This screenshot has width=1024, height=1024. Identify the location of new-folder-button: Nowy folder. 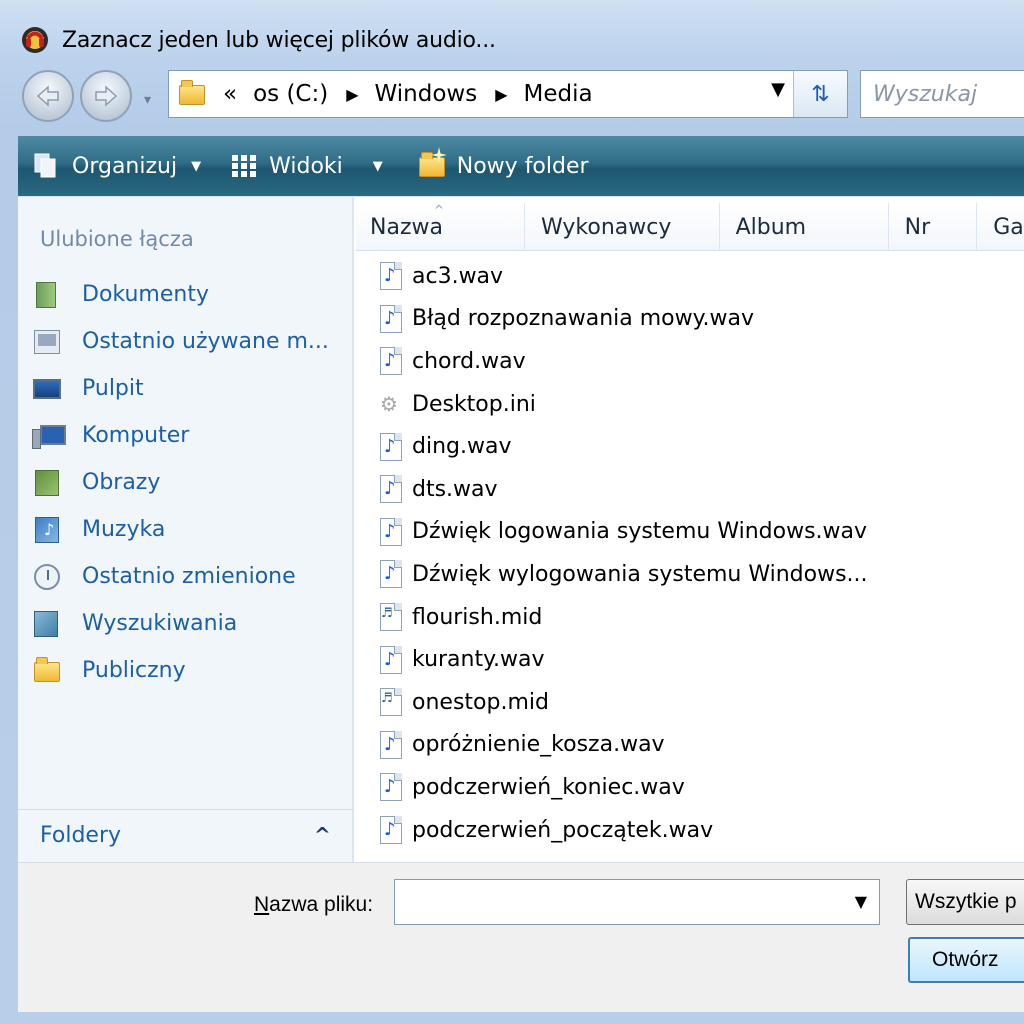
(500, 166).